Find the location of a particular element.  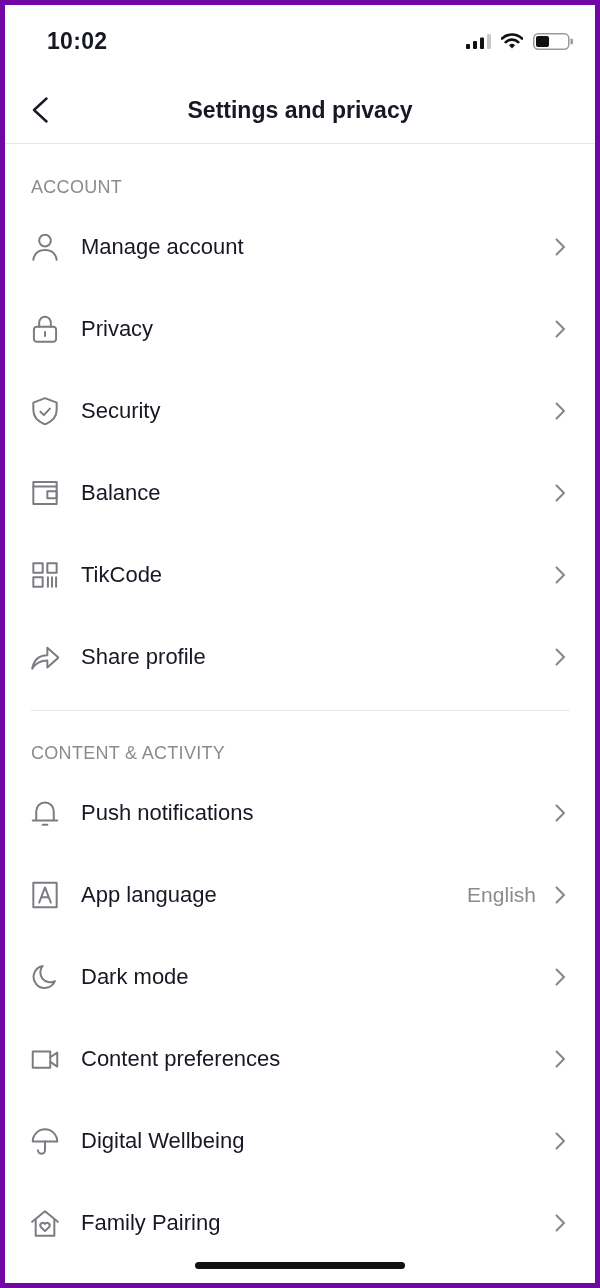

settings-row: Balance is located at coordinates (300, 493).